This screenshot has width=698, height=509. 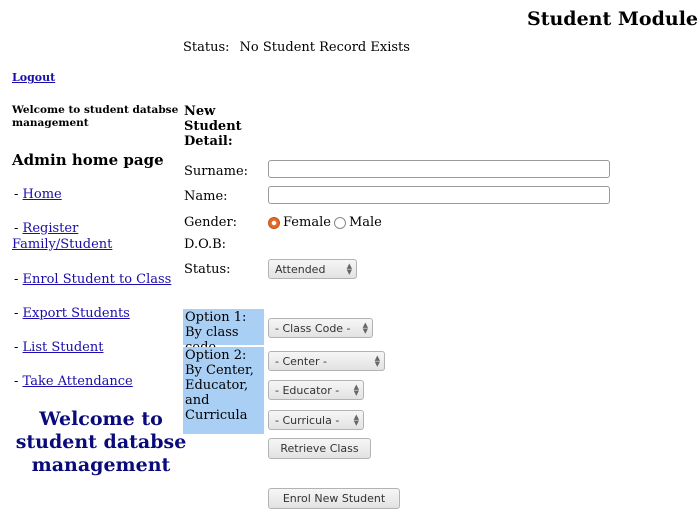 I want to click on export-students-link: Export Students, so click(x=76, y=313).